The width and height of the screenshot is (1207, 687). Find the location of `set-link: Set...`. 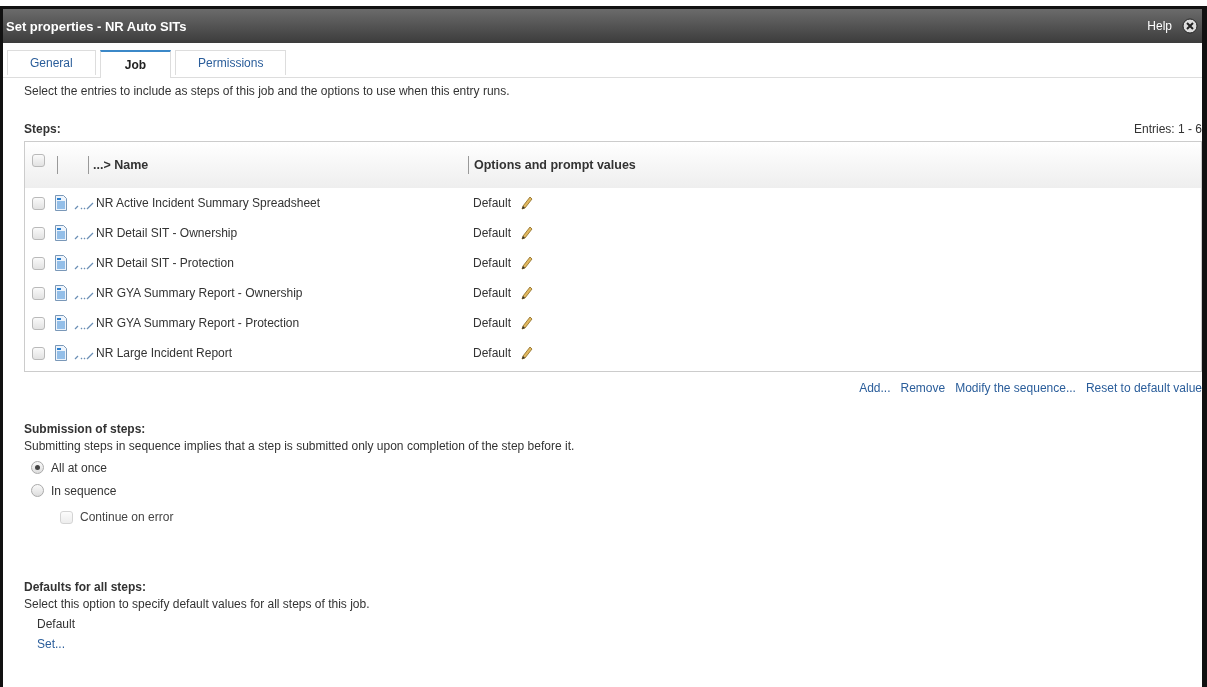

set-link: Set... is located at coordinates (51, 644).